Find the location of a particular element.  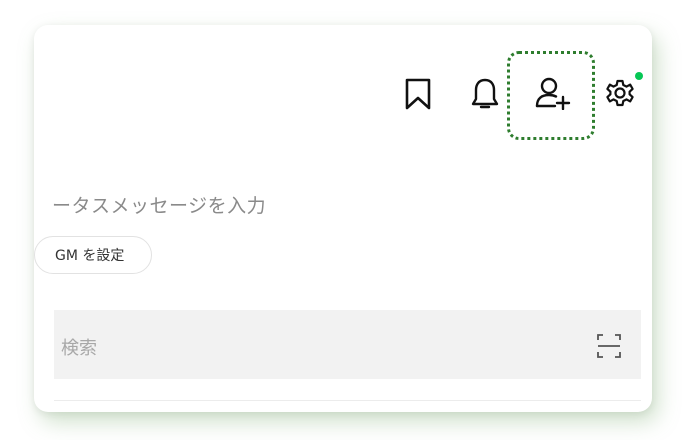

notification-dot is located at coordinates (639, 76).